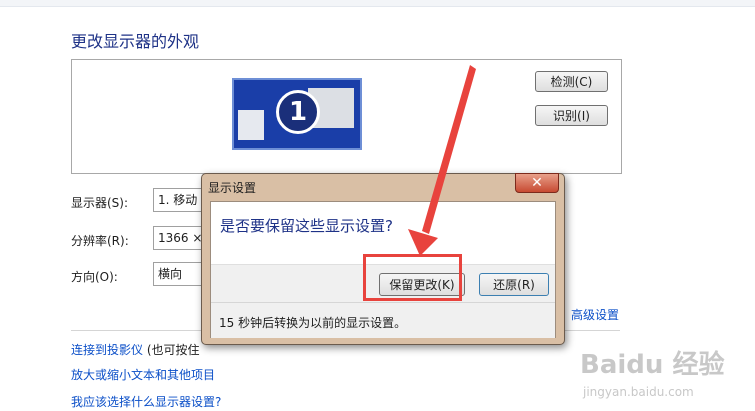 This screenshot has height=411, width=755. Describe the element at coordinates (652, 364) in the screenshot. I see `watermark-brand: Baidu 经验` at that location.